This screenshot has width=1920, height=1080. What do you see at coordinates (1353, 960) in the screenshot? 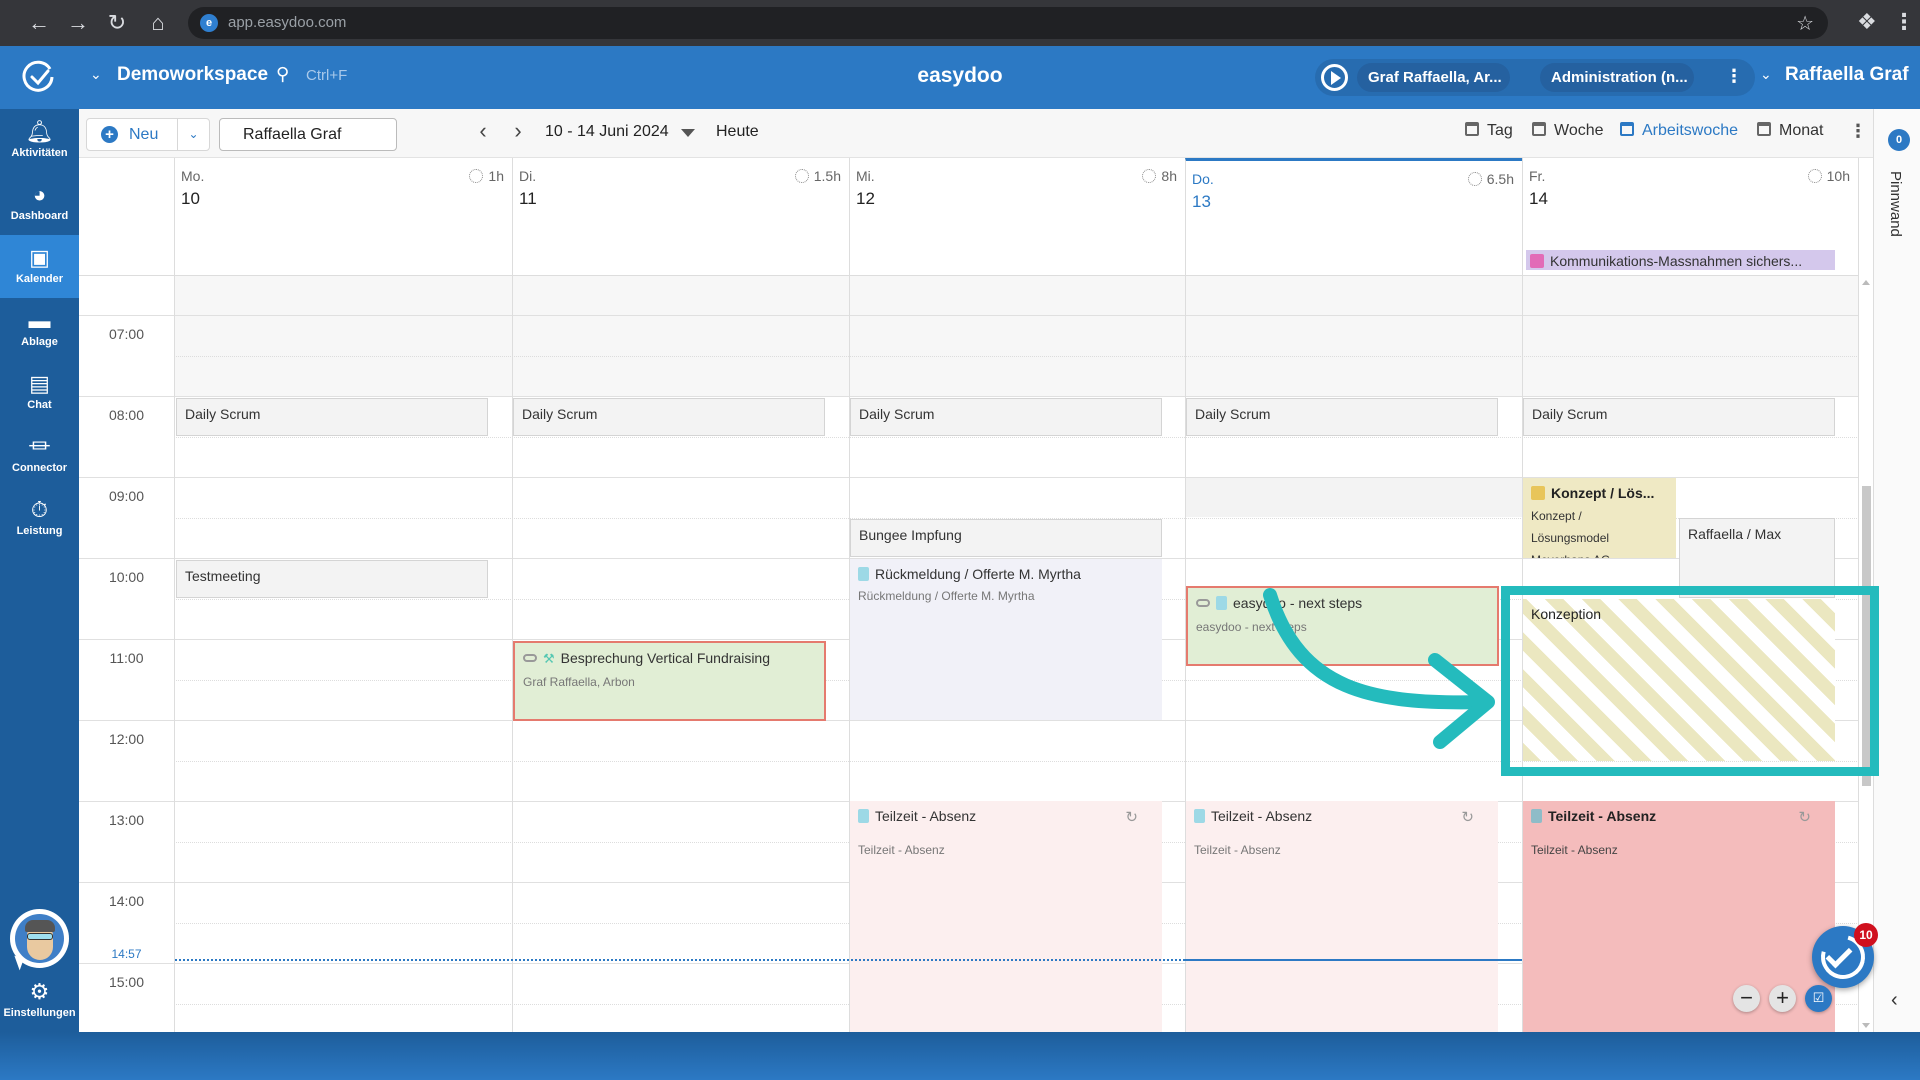
I see `current-time-line-today` at bounding box center [1353, 960].